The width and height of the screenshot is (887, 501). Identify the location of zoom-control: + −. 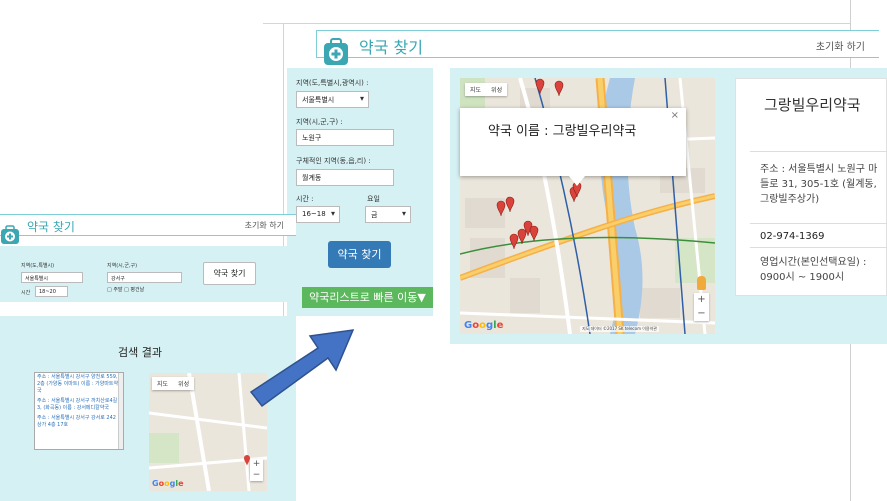
(701, 307).